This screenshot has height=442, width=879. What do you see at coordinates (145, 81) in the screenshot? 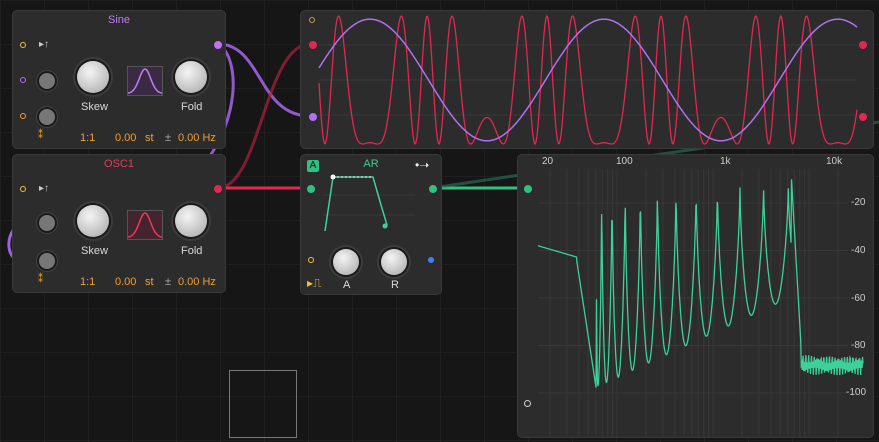
I see `sine-waveform-preview` at bounding box center [145, 81].